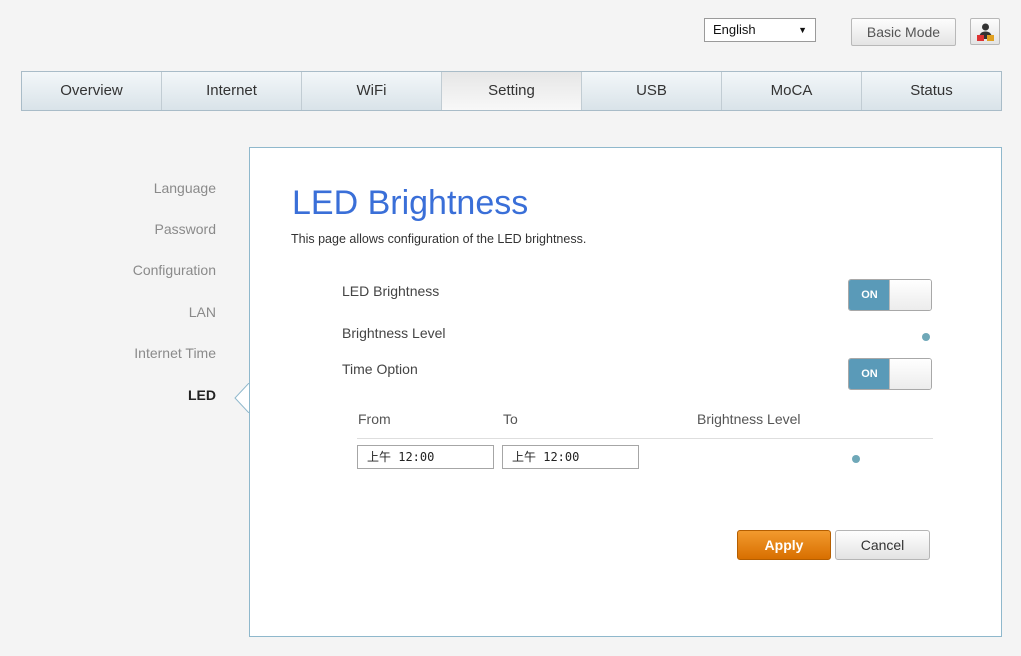 This screenshot has width=1021, height=656. I want to click on basic-mode-button: Basic Mode, so click(903, 32).